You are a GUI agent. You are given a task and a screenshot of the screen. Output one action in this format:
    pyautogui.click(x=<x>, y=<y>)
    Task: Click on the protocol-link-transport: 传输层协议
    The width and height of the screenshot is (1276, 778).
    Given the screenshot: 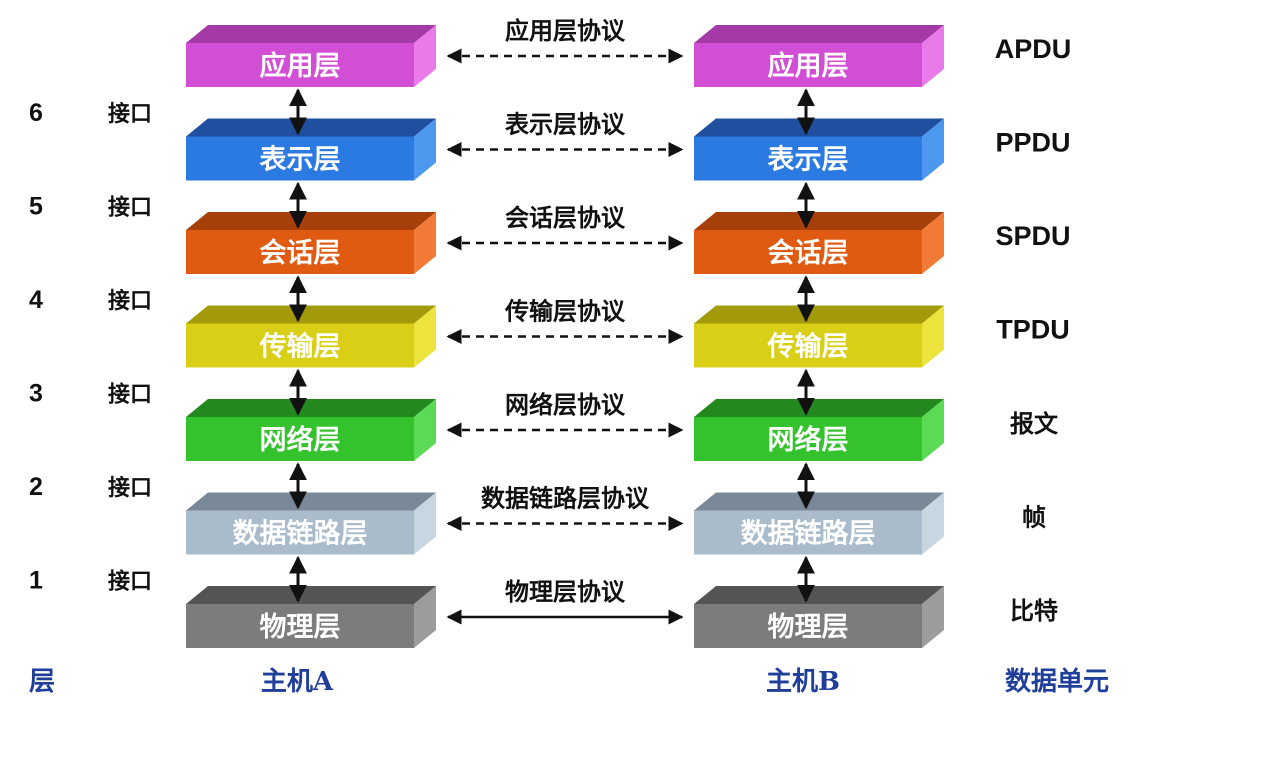 What is the action you would take?
    pyautogui.click(x=565, y=320)
    